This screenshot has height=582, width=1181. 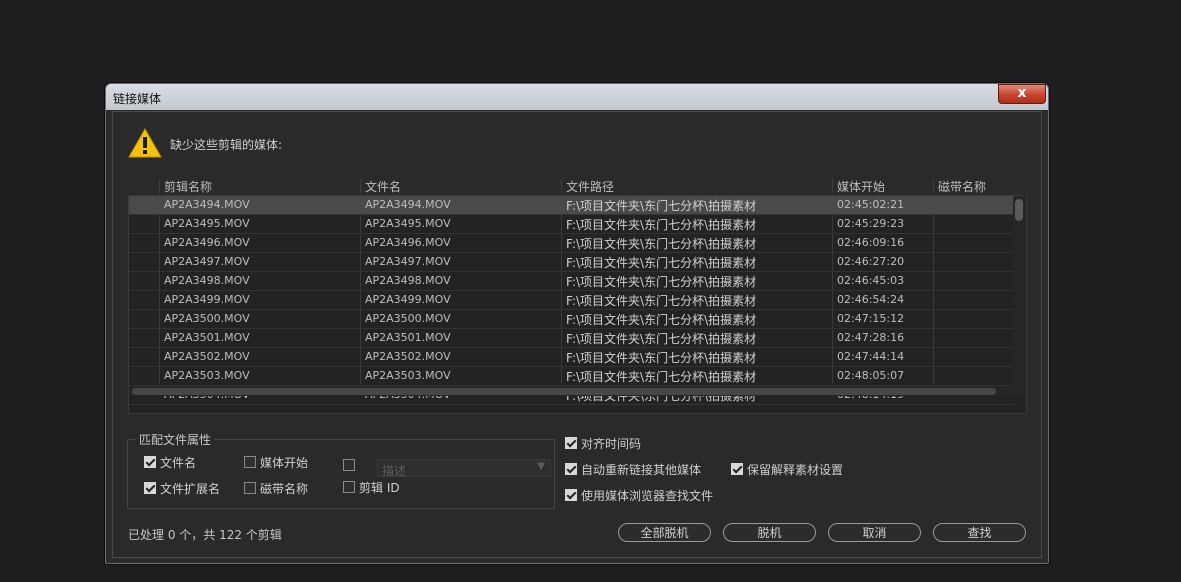 I want to click on media-start-cell: 02:46:54:24, so click(x=871, y=299).